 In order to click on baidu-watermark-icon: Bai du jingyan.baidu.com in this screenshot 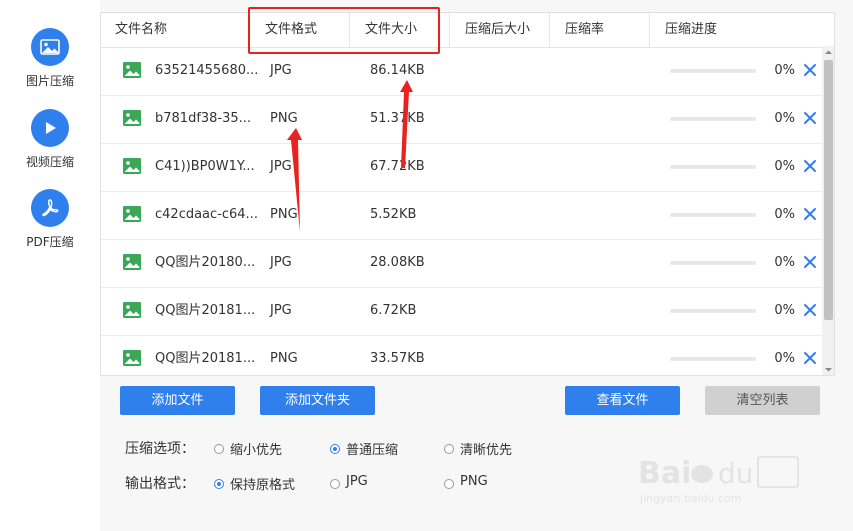, I will do `click(718, 480)`.